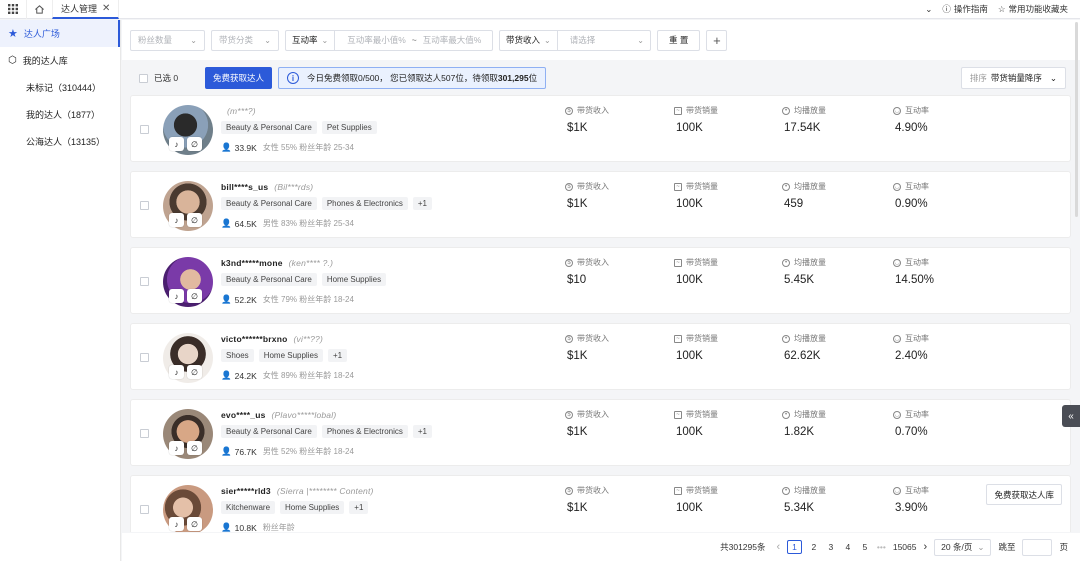 Image resolution: width=1080 pixels, height=561 pixels. I want to click on interaction-range: 互动率 ⌄ 互动率最小值% ~ 互动率最大值%, so click(389, 40).